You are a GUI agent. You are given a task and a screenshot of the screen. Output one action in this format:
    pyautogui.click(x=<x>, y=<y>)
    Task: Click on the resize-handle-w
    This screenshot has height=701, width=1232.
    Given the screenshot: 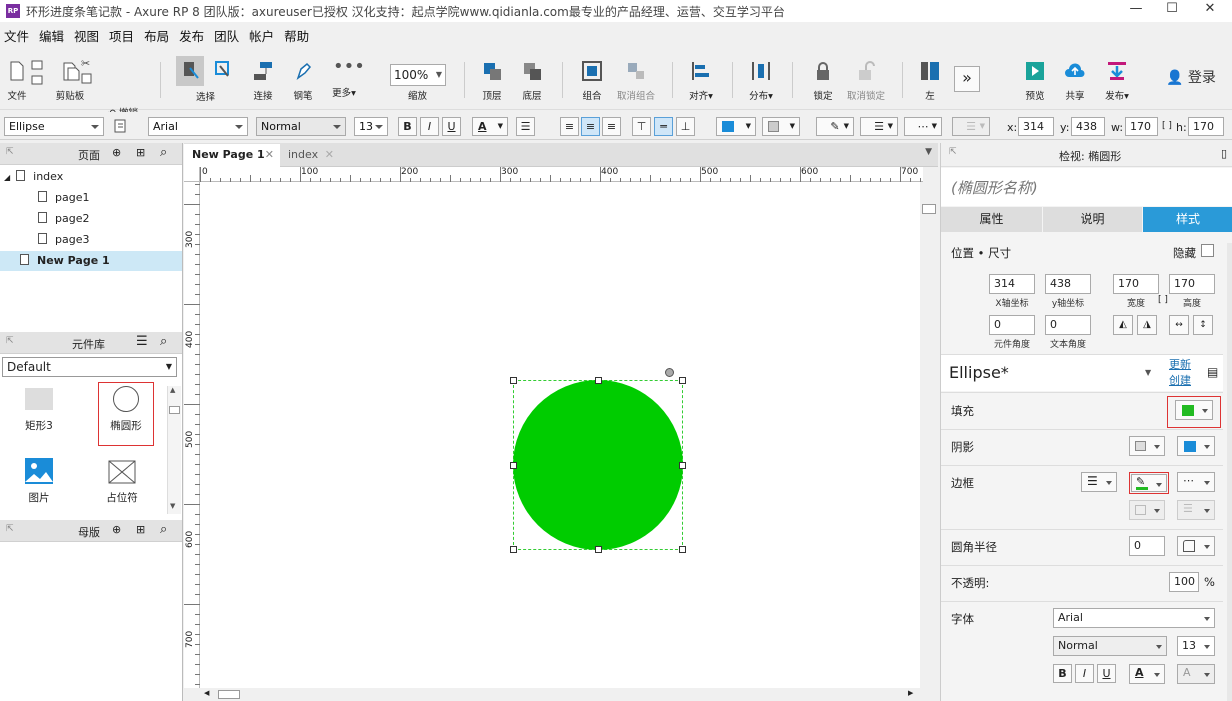 What is the action you would take?
    pyautogui.click(x=513, y=465)
    